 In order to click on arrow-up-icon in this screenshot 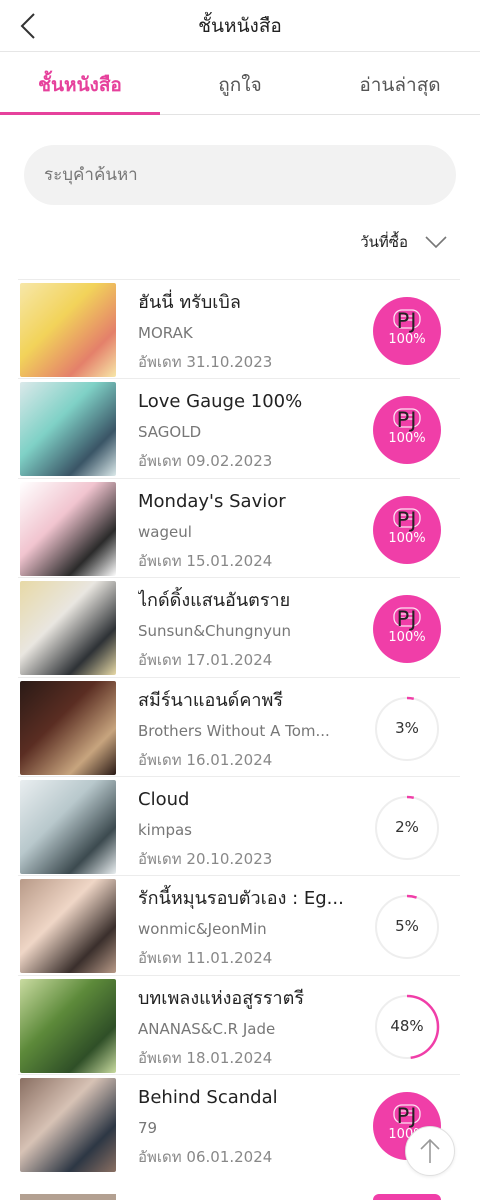, I will do `click(430, 1150)`.